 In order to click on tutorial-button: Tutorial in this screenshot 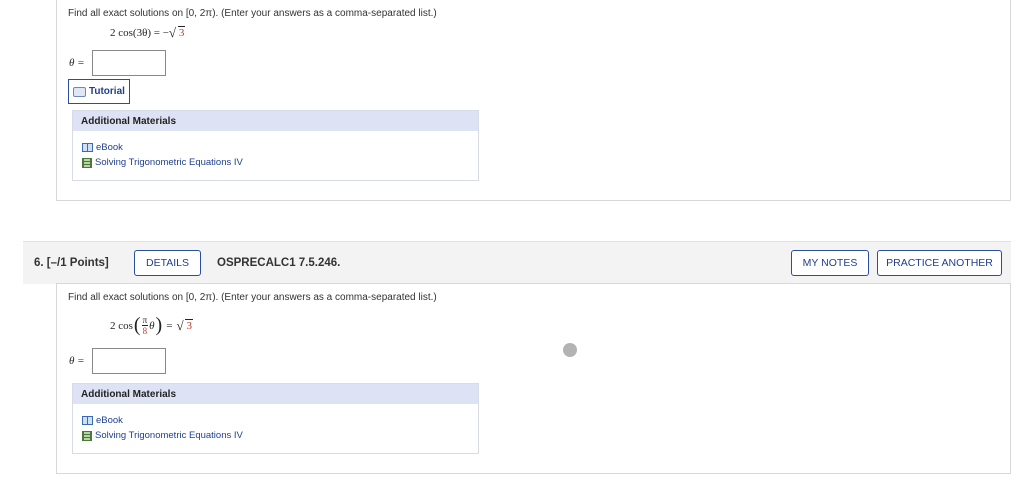, I will do `click(99, 91)`.